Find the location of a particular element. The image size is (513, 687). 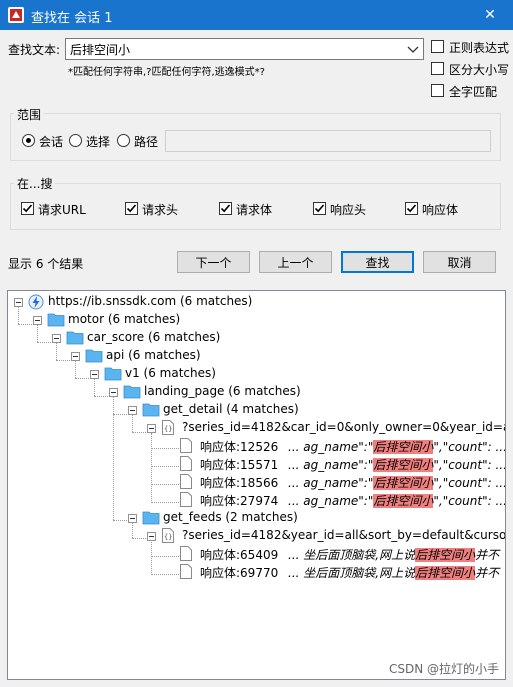

request-url-checkbox is located at coordinates (27, 208).